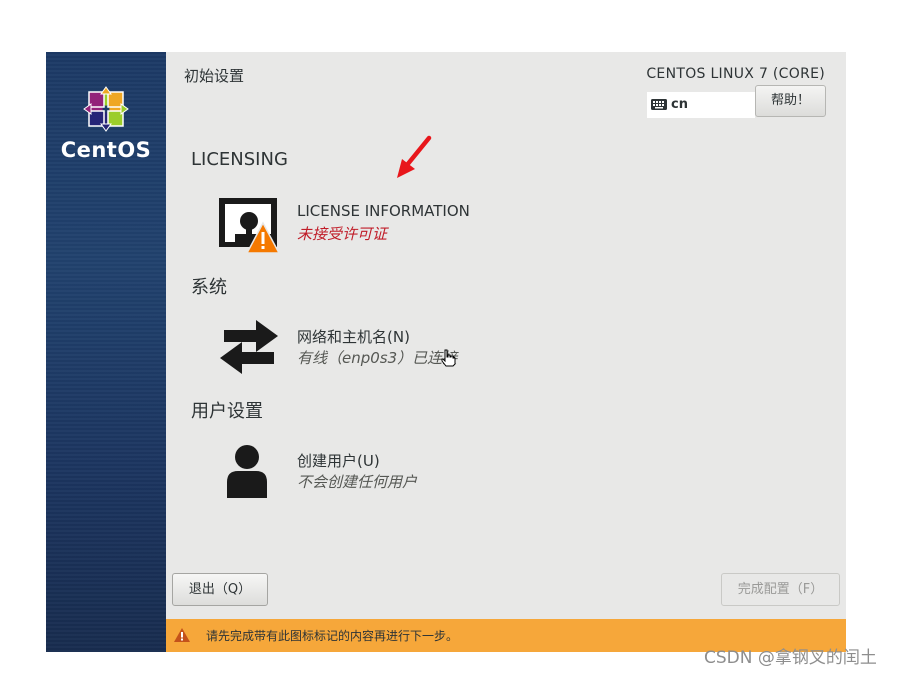 The height and width of the screenshot is (673, 911). What do you see at coordinates (220, 589) in the screenshot?
I see `quit-button: 退出（Q）` at bounding box center [220, 589].